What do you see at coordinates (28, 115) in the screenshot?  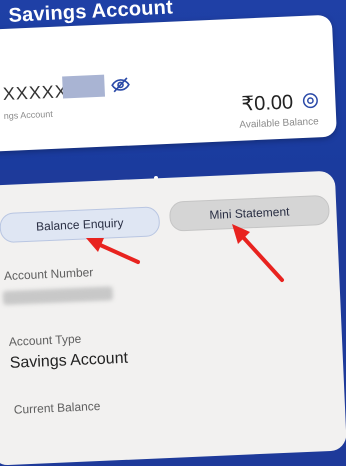 I see `account-type-sub: ngs Account` at bounding box center [28, 115].